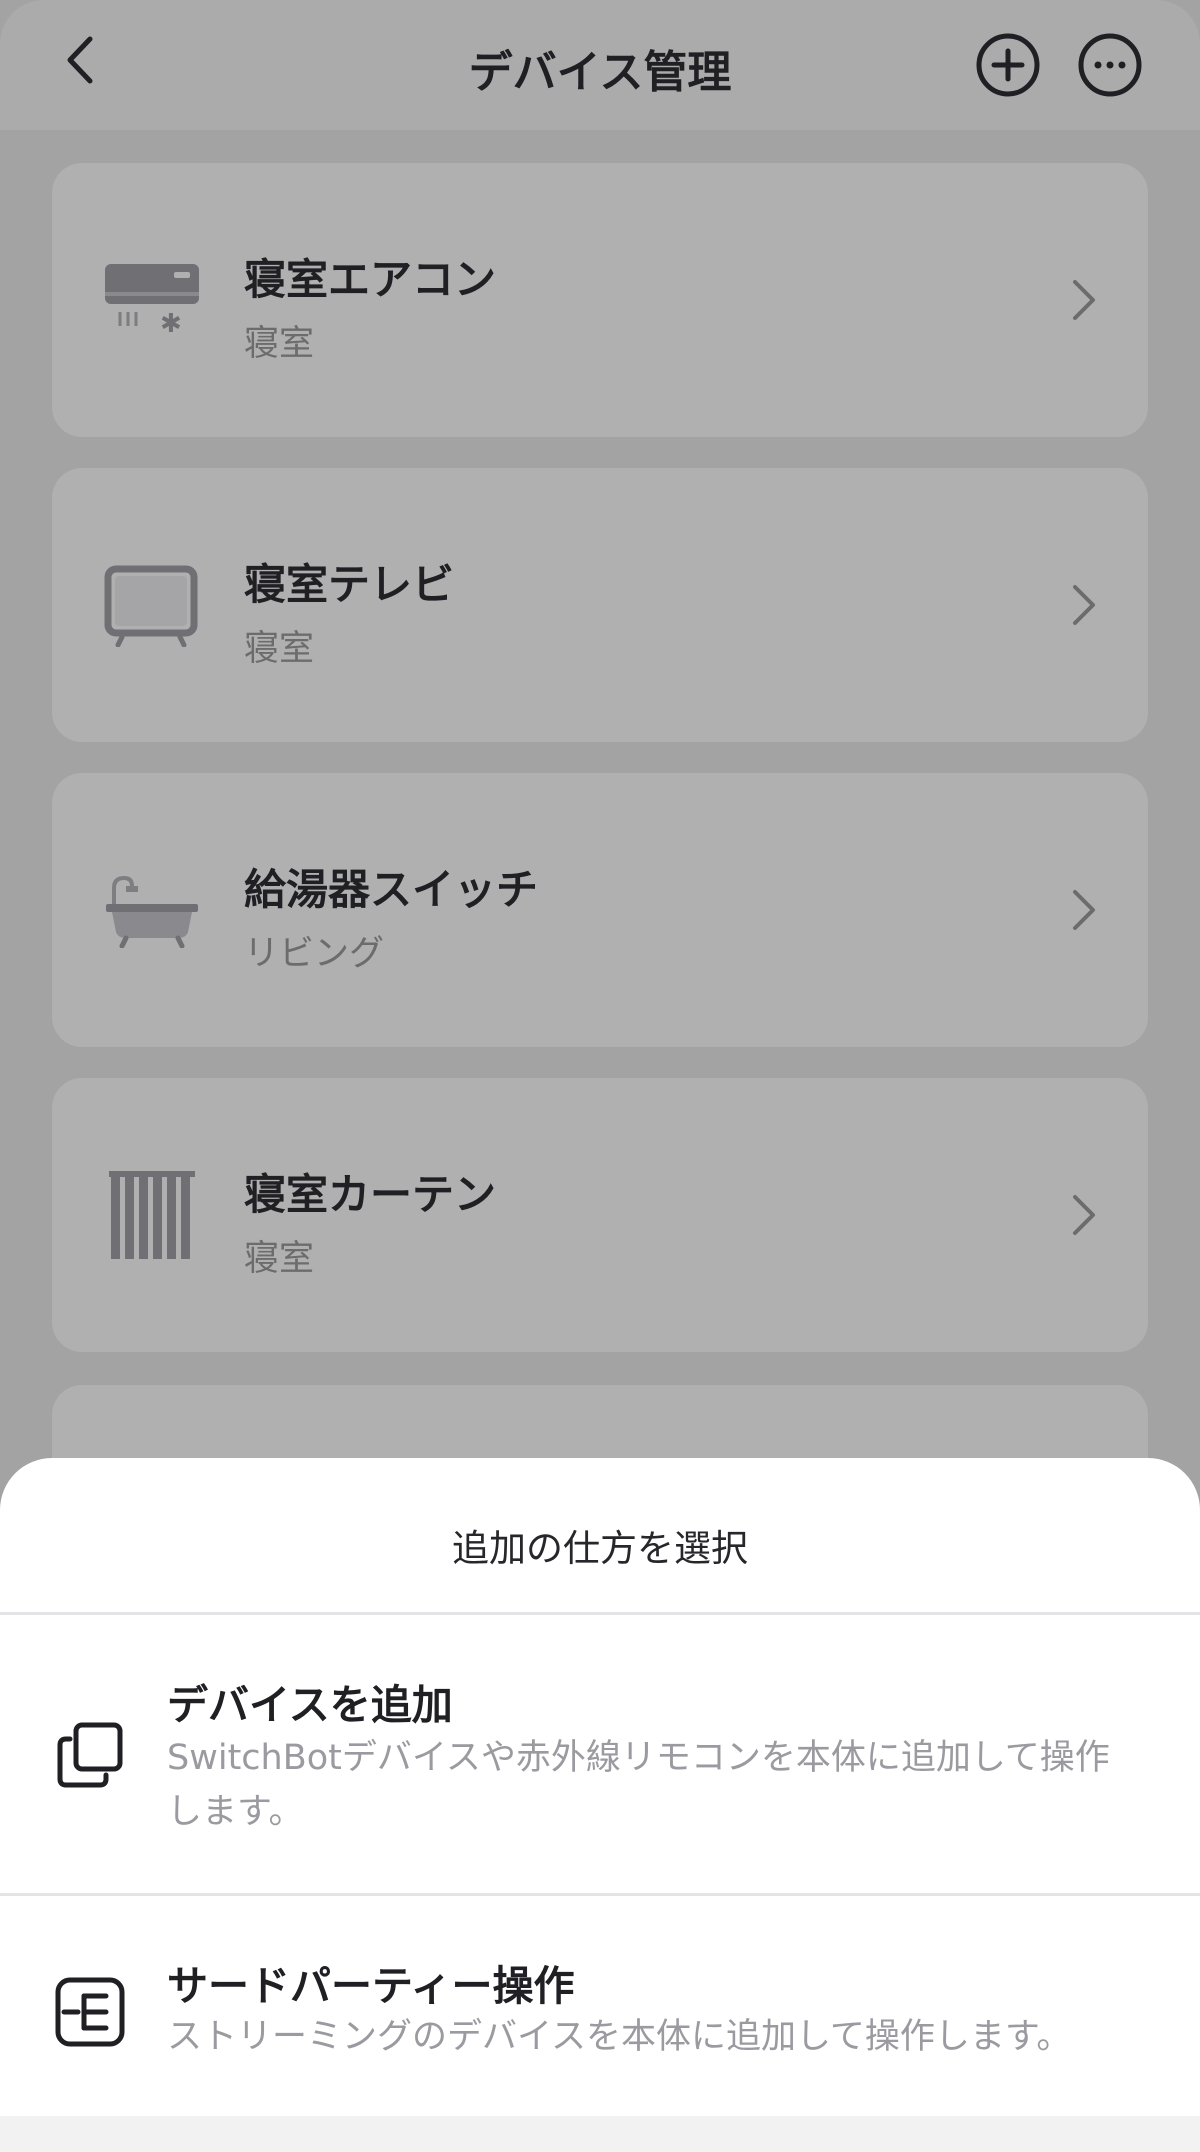  What do you see at coordinates (152, 1215) in the screenshot?
I see `curtain-icon` at bounding box center [152, 1215].